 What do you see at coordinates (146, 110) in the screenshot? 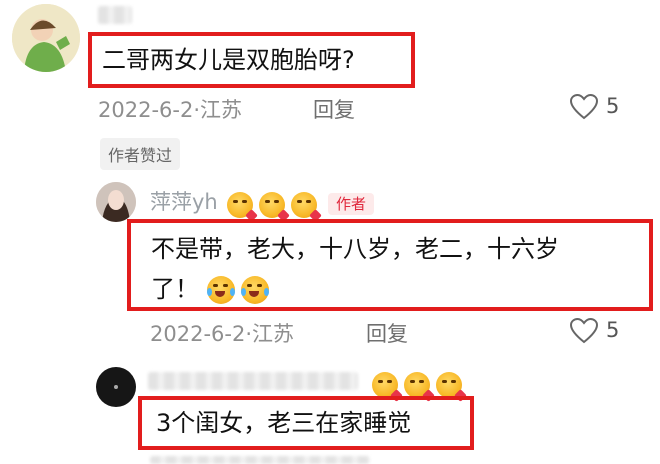
I see `comment-date: 2022-6-2` at bounding box center [146, 110].